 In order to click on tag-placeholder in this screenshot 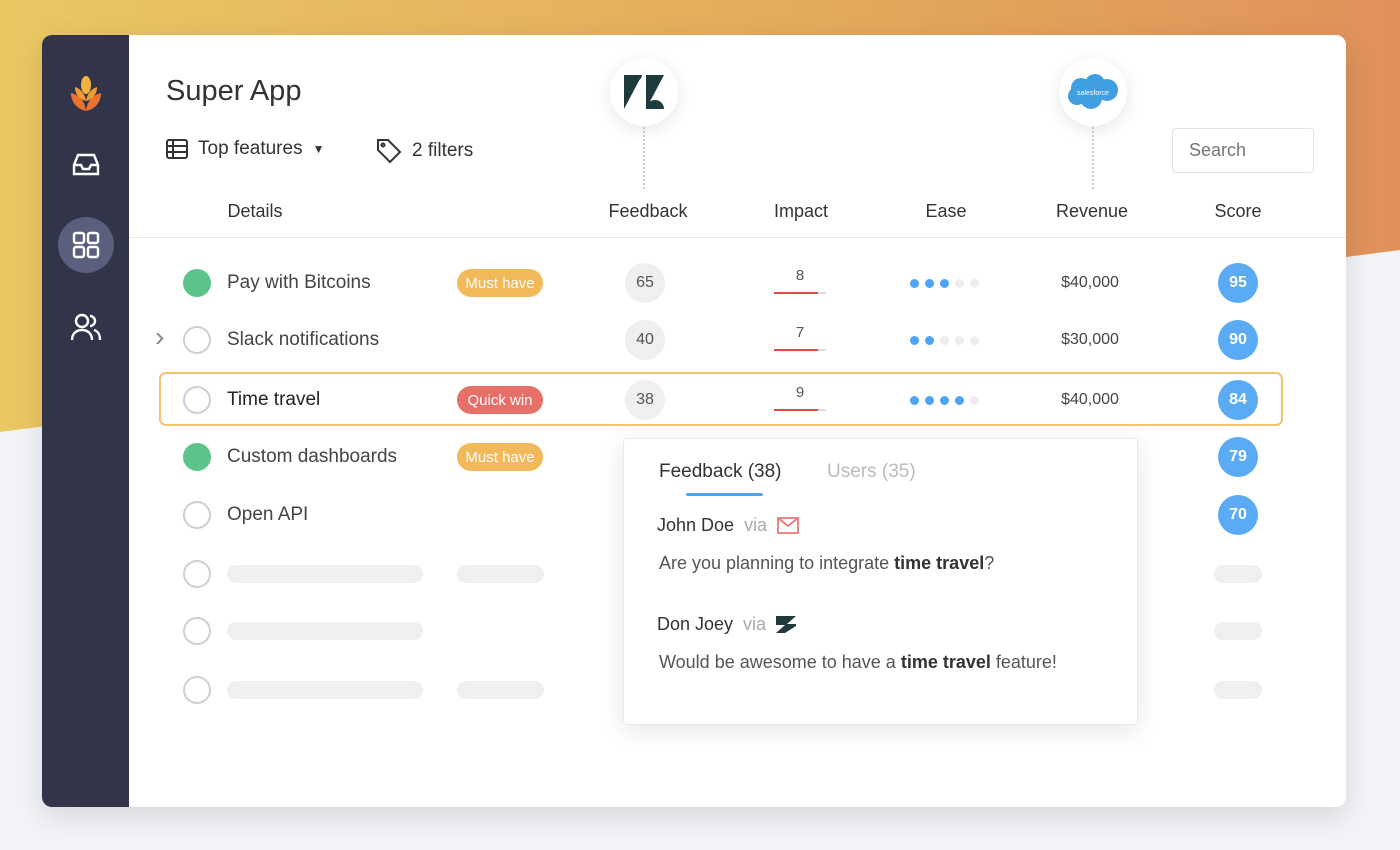, I will do `click(500, 690)`.